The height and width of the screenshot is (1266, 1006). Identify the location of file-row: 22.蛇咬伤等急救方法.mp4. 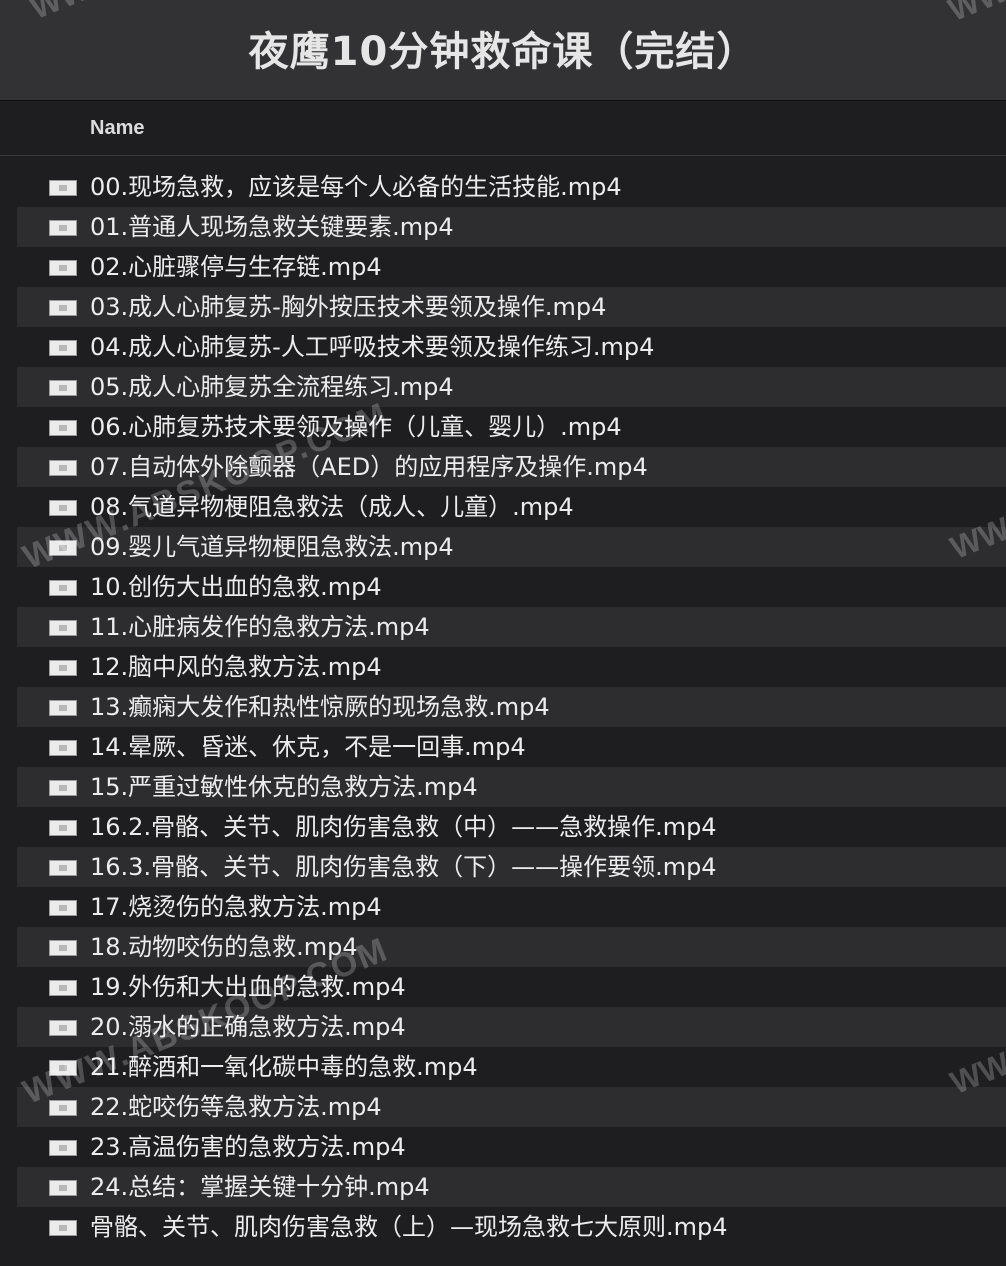
(511, 1107).